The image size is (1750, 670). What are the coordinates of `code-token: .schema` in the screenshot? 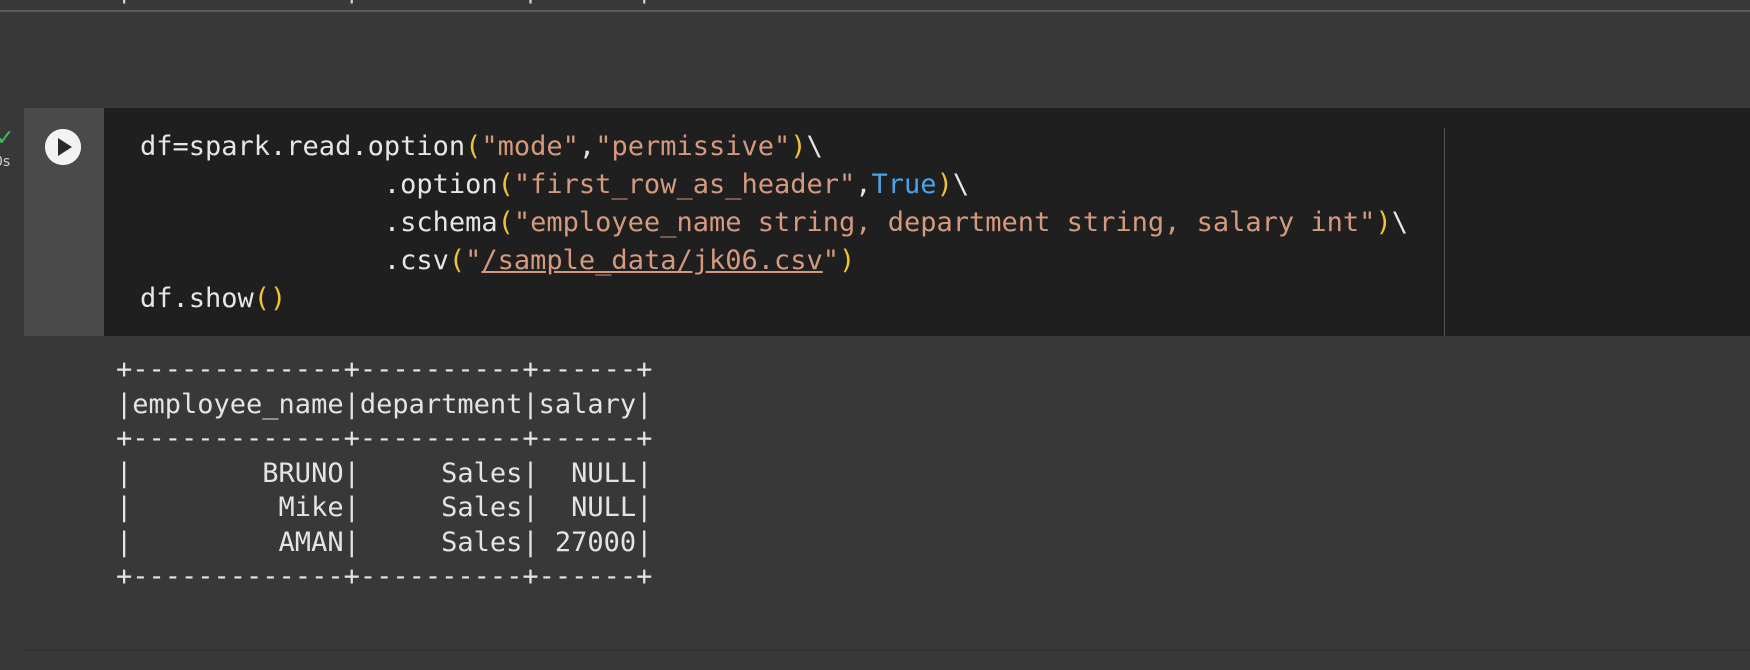 It's located at (319, 222).